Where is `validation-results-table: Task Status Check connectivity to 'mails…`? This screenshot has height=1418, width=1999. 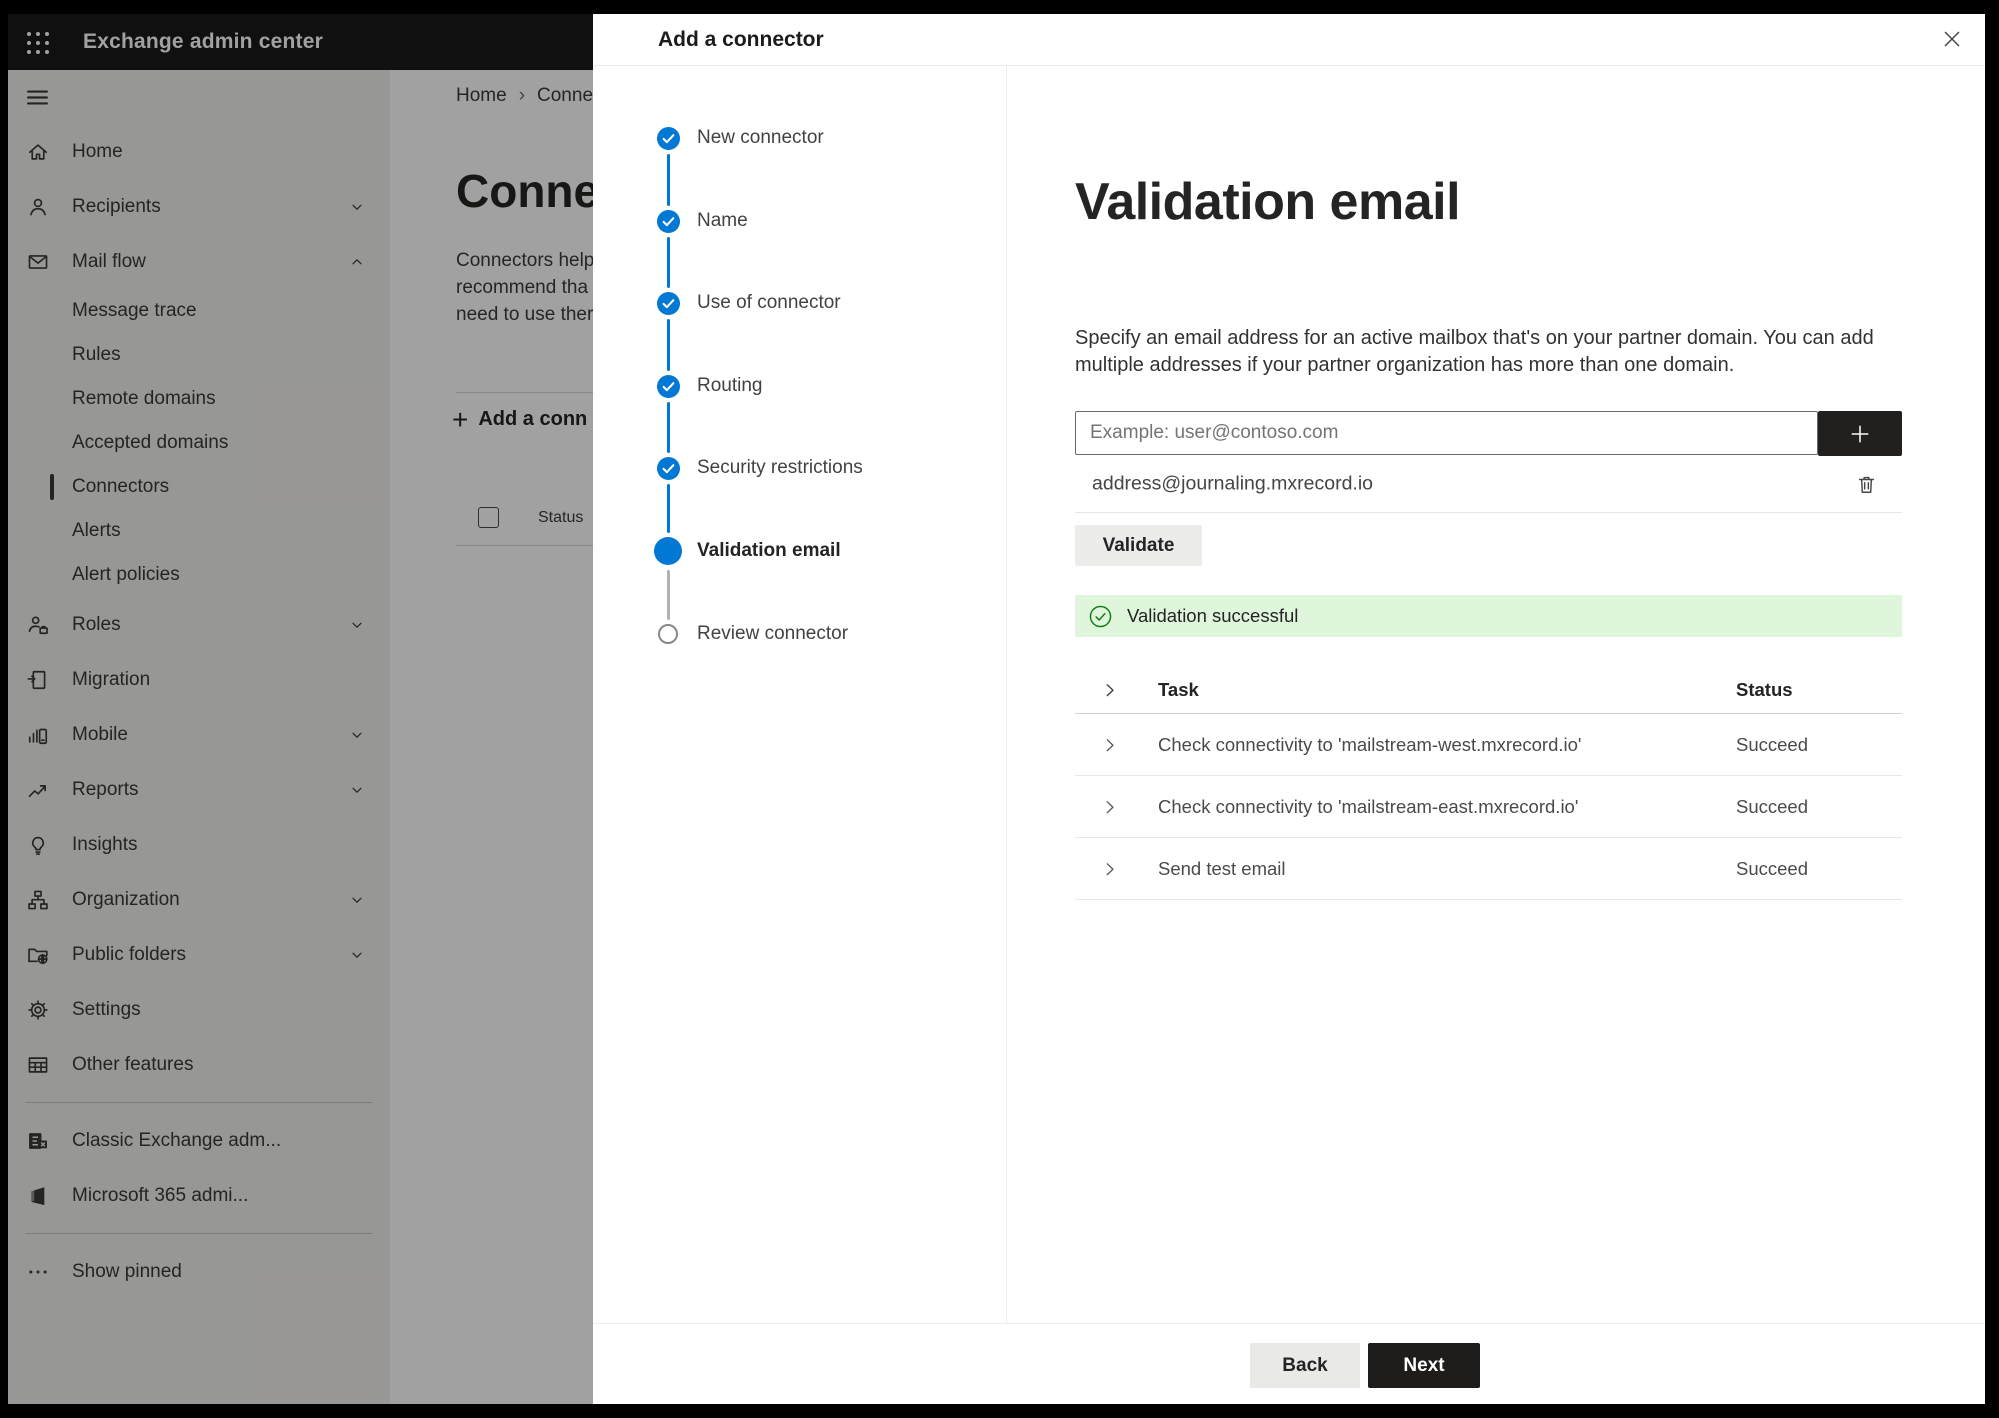
validation-results-table: Task Status Check connectivity to 'mails… is located at coordinates (1488, 783).